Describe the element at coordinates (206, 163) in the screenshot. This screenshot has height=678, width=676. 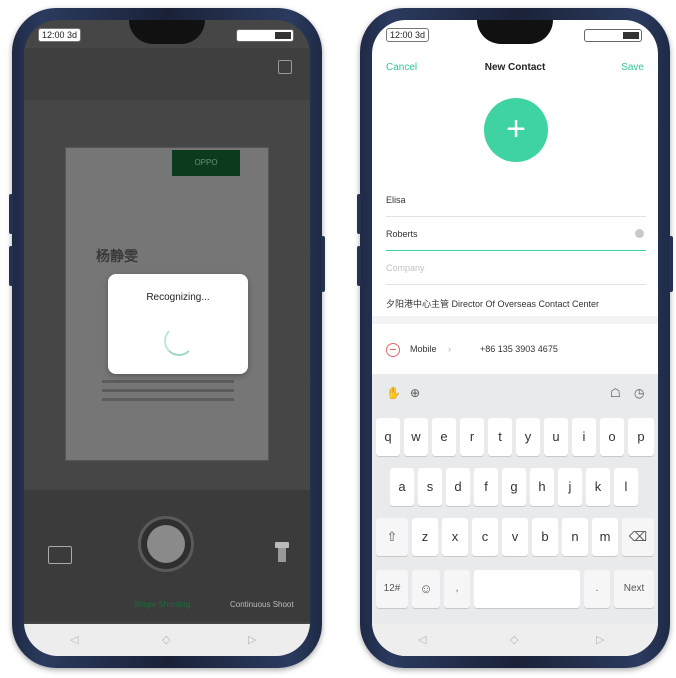
I see `card-logo: OPPO` at that location.